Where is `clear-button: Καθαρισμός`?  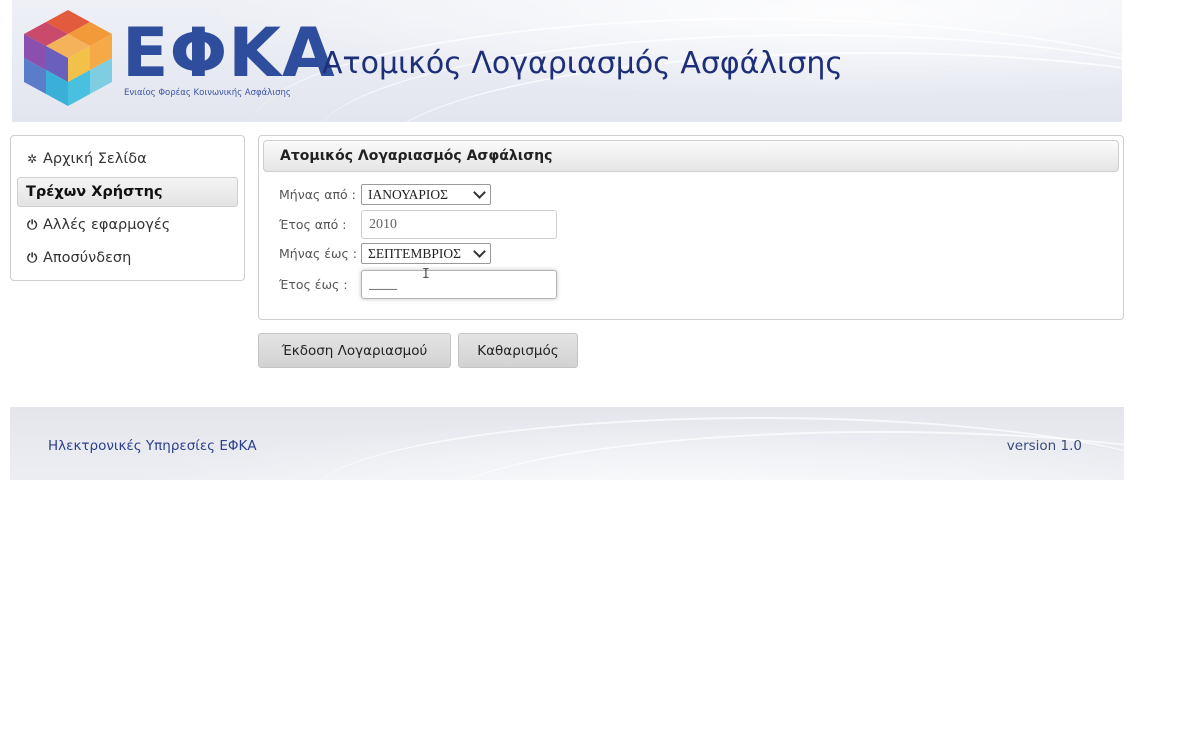
clear-button: Καθαρισμός is located at coordinates (518, 350).